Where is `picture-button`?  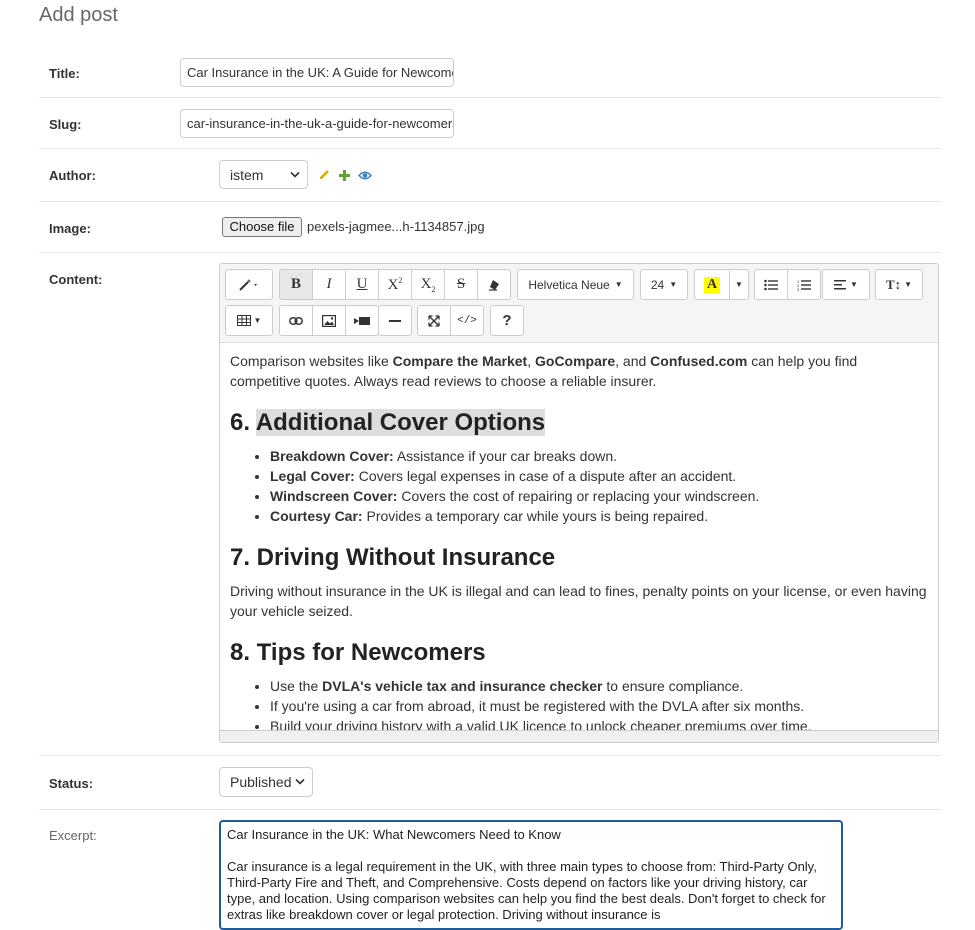 picture-button is located at coordinates (329, 320).